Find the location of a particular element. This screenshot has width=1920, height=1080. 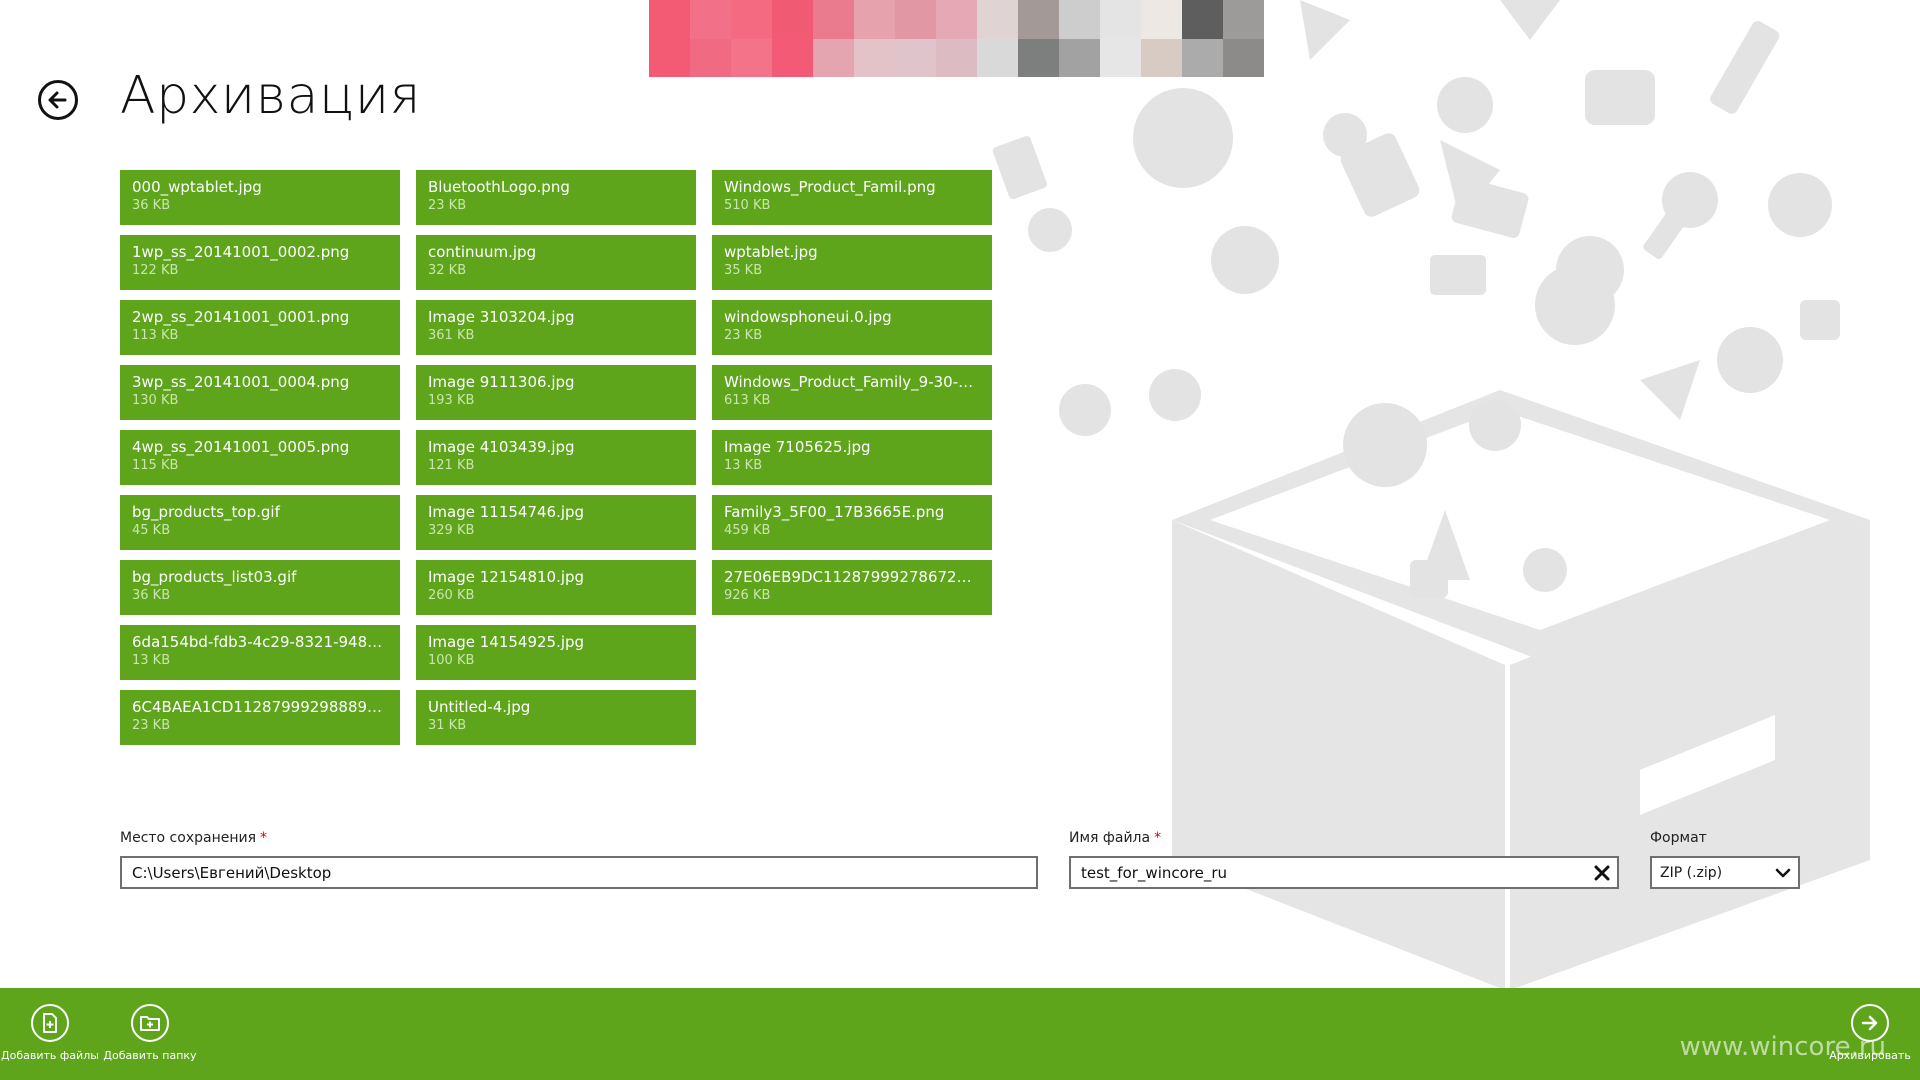

header-image-strip is located at coordinates (956, 38).